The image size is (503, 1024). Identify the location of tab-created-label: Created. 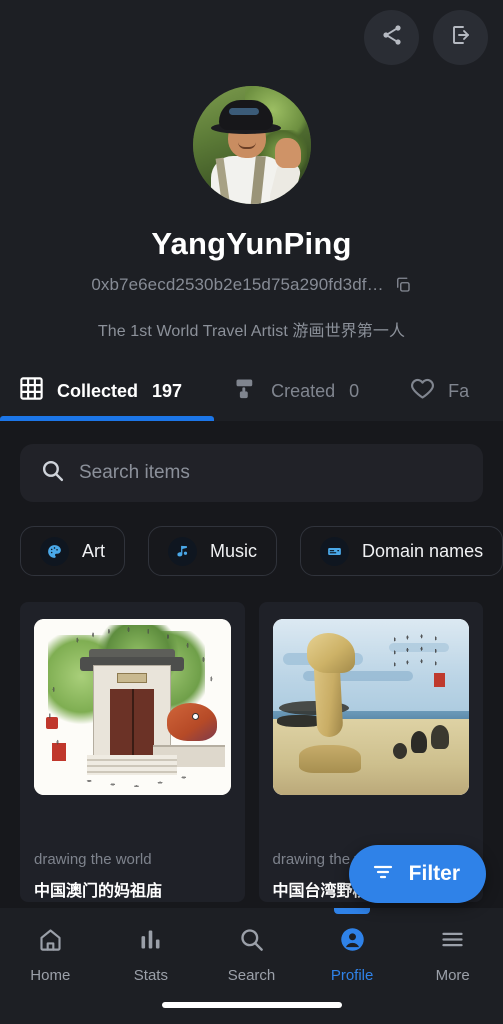
(303, 390).